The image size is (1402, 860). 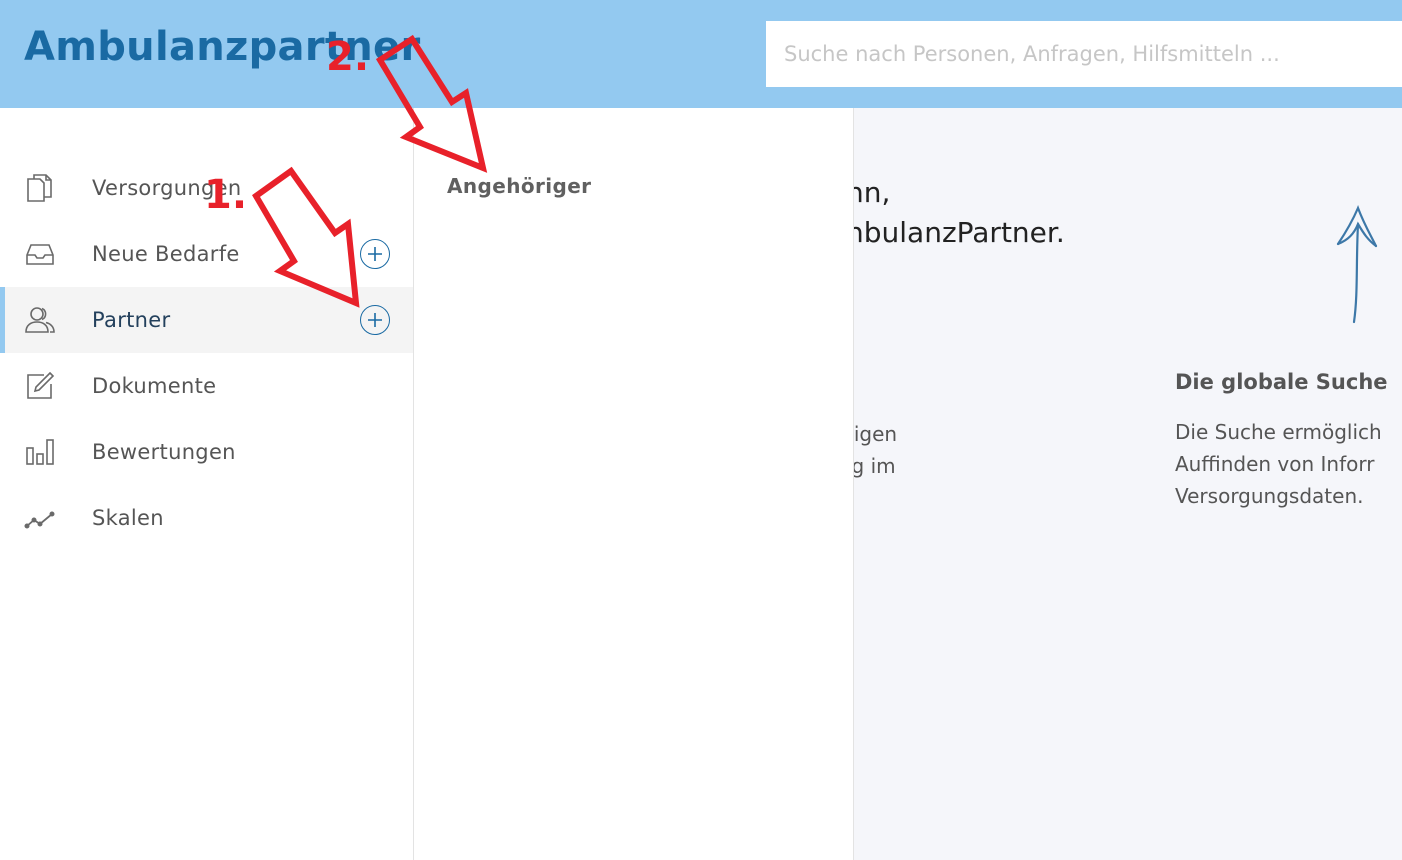 I want to click on bar-chart-icon, so click(x=40, y=452).